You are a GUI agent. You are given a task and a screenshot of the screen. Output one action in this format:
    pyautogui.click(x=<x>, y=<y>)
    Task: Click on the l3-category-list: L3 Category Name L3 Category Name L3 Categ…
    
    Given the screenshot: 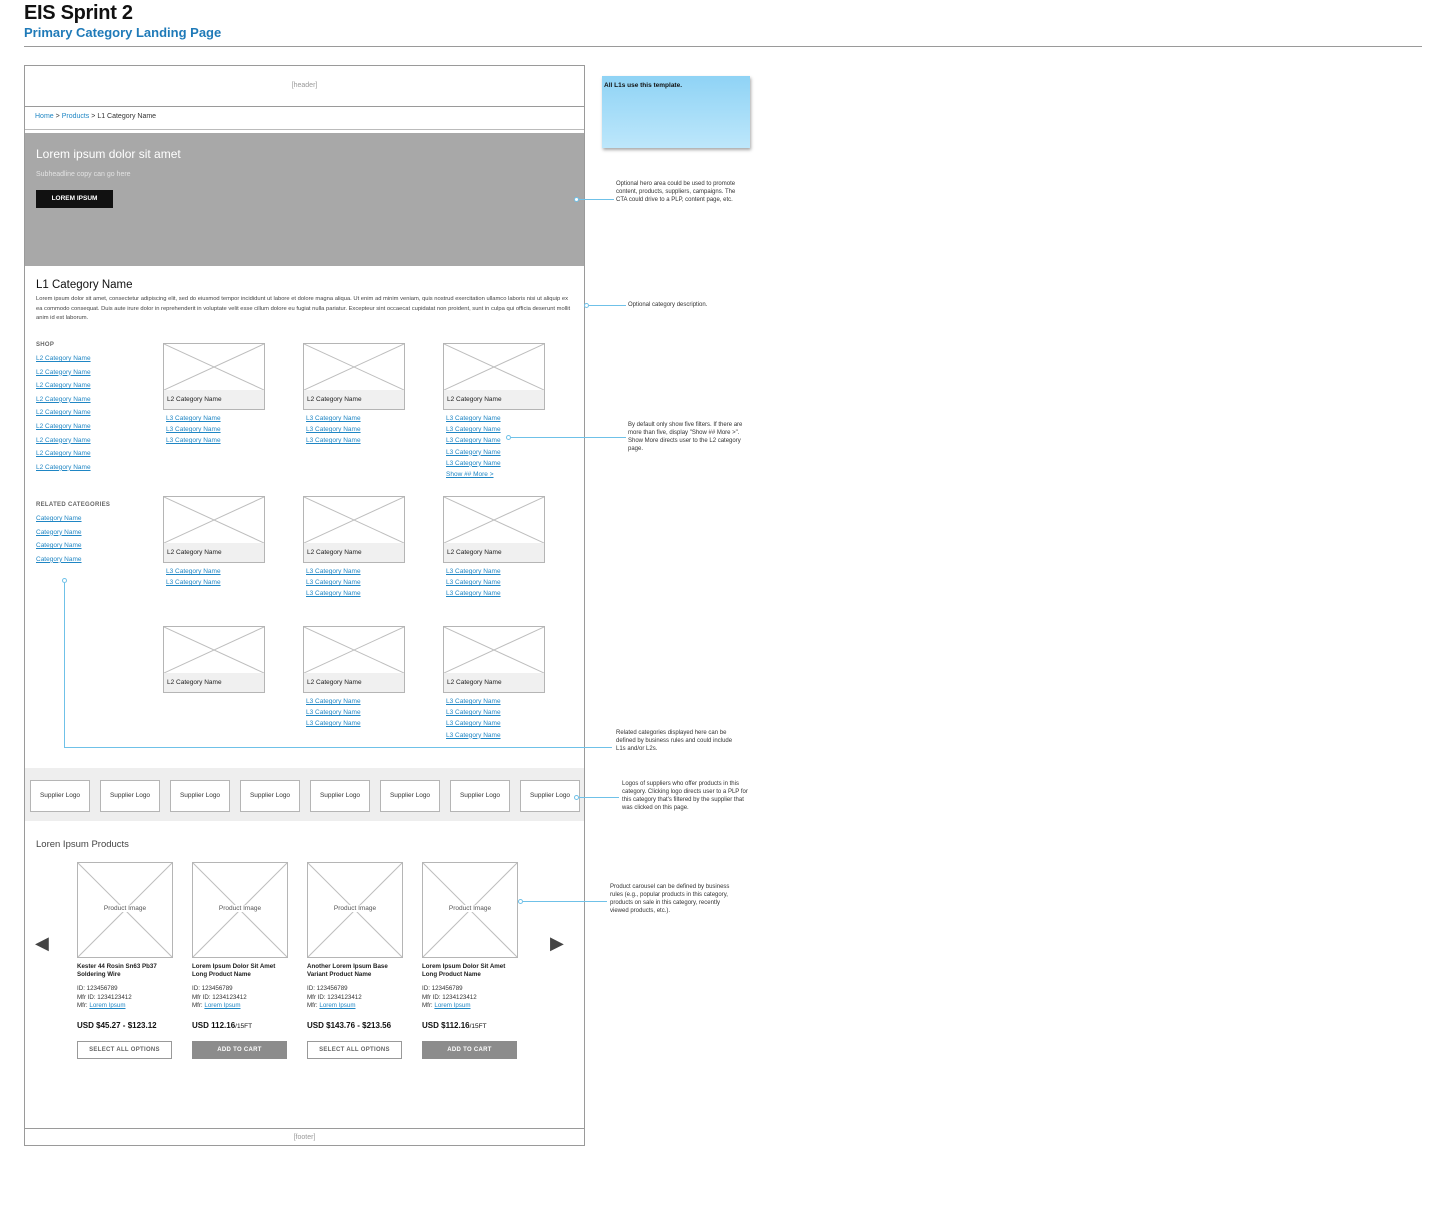 What is the action you would take?
    pyautogui.click(x=216, y=450)
    